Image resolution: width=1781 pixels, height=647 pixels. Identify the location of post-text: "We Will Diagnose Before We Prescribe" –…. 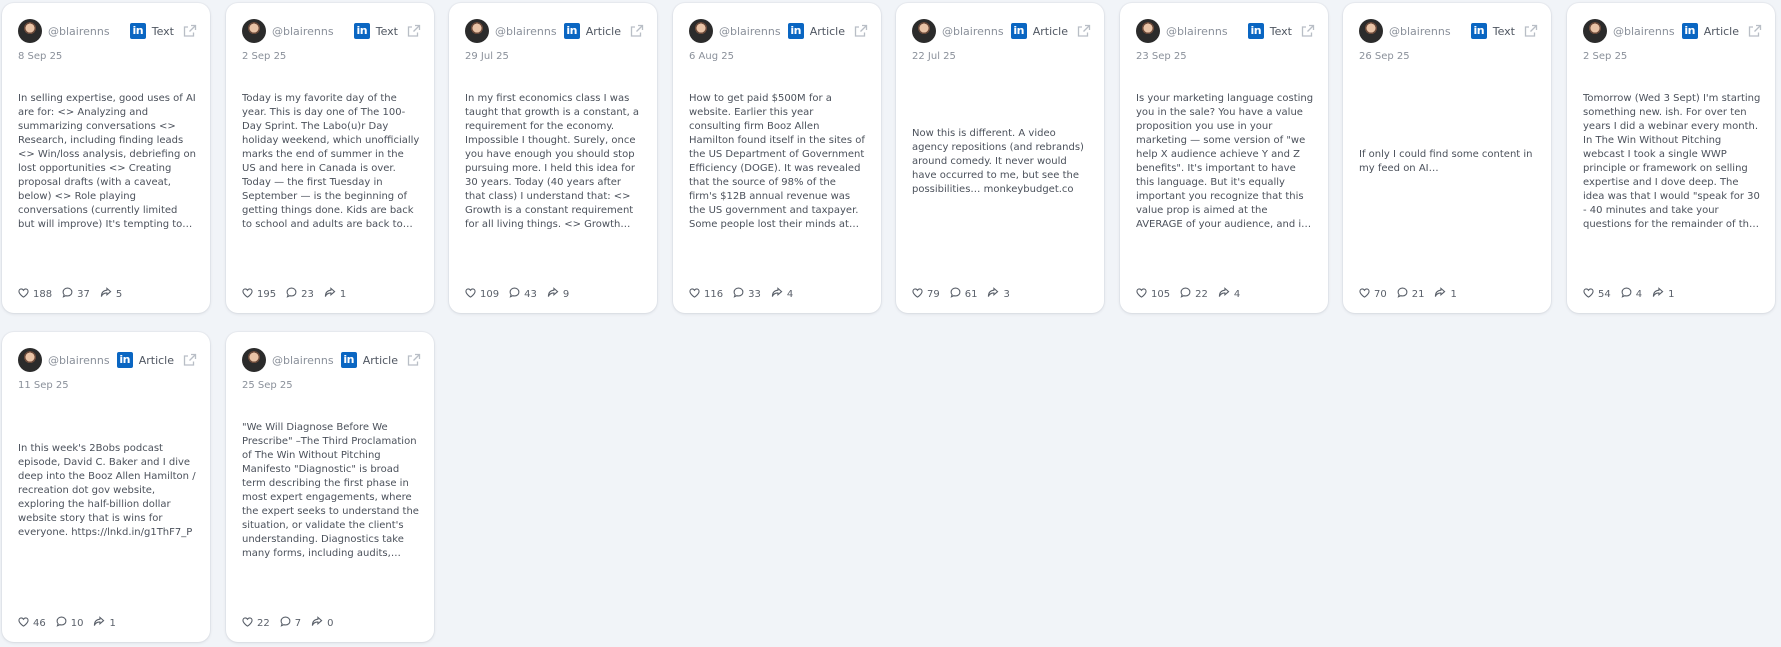
(330, 490).